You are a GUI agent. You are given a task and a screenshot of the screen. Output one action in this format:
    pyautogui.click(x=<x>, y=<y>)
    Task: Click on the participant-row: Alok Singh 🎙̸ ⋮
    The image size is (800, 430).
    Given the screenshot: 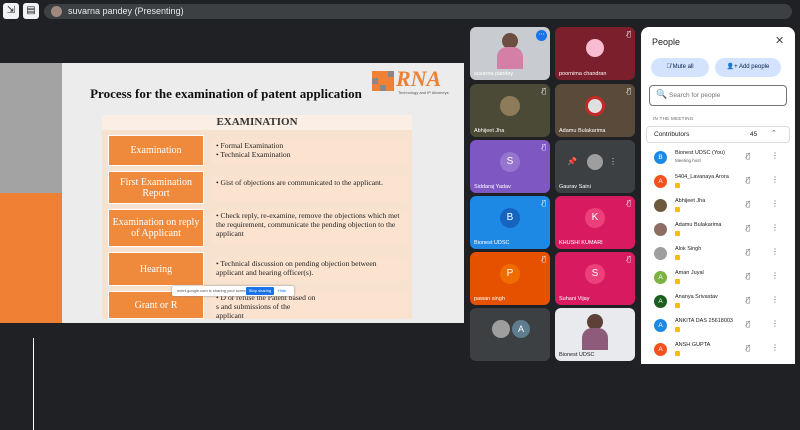 What is the action you would take?
    pyautogui.click(x=720, y=255)
    